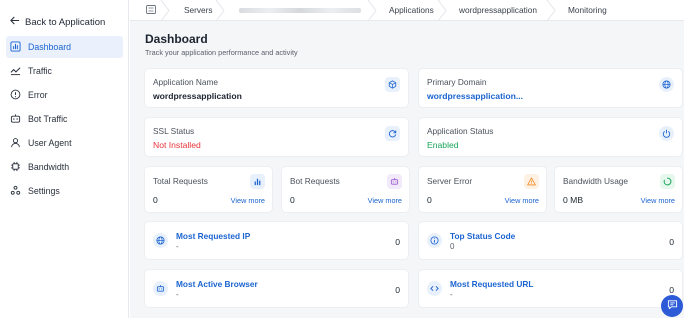 The width and height of the screenshot is (684, 318). Describe the element at coordinates (482, 189) in the screenshot. I see `server-error-card: Server Error 0 View more` at that location.